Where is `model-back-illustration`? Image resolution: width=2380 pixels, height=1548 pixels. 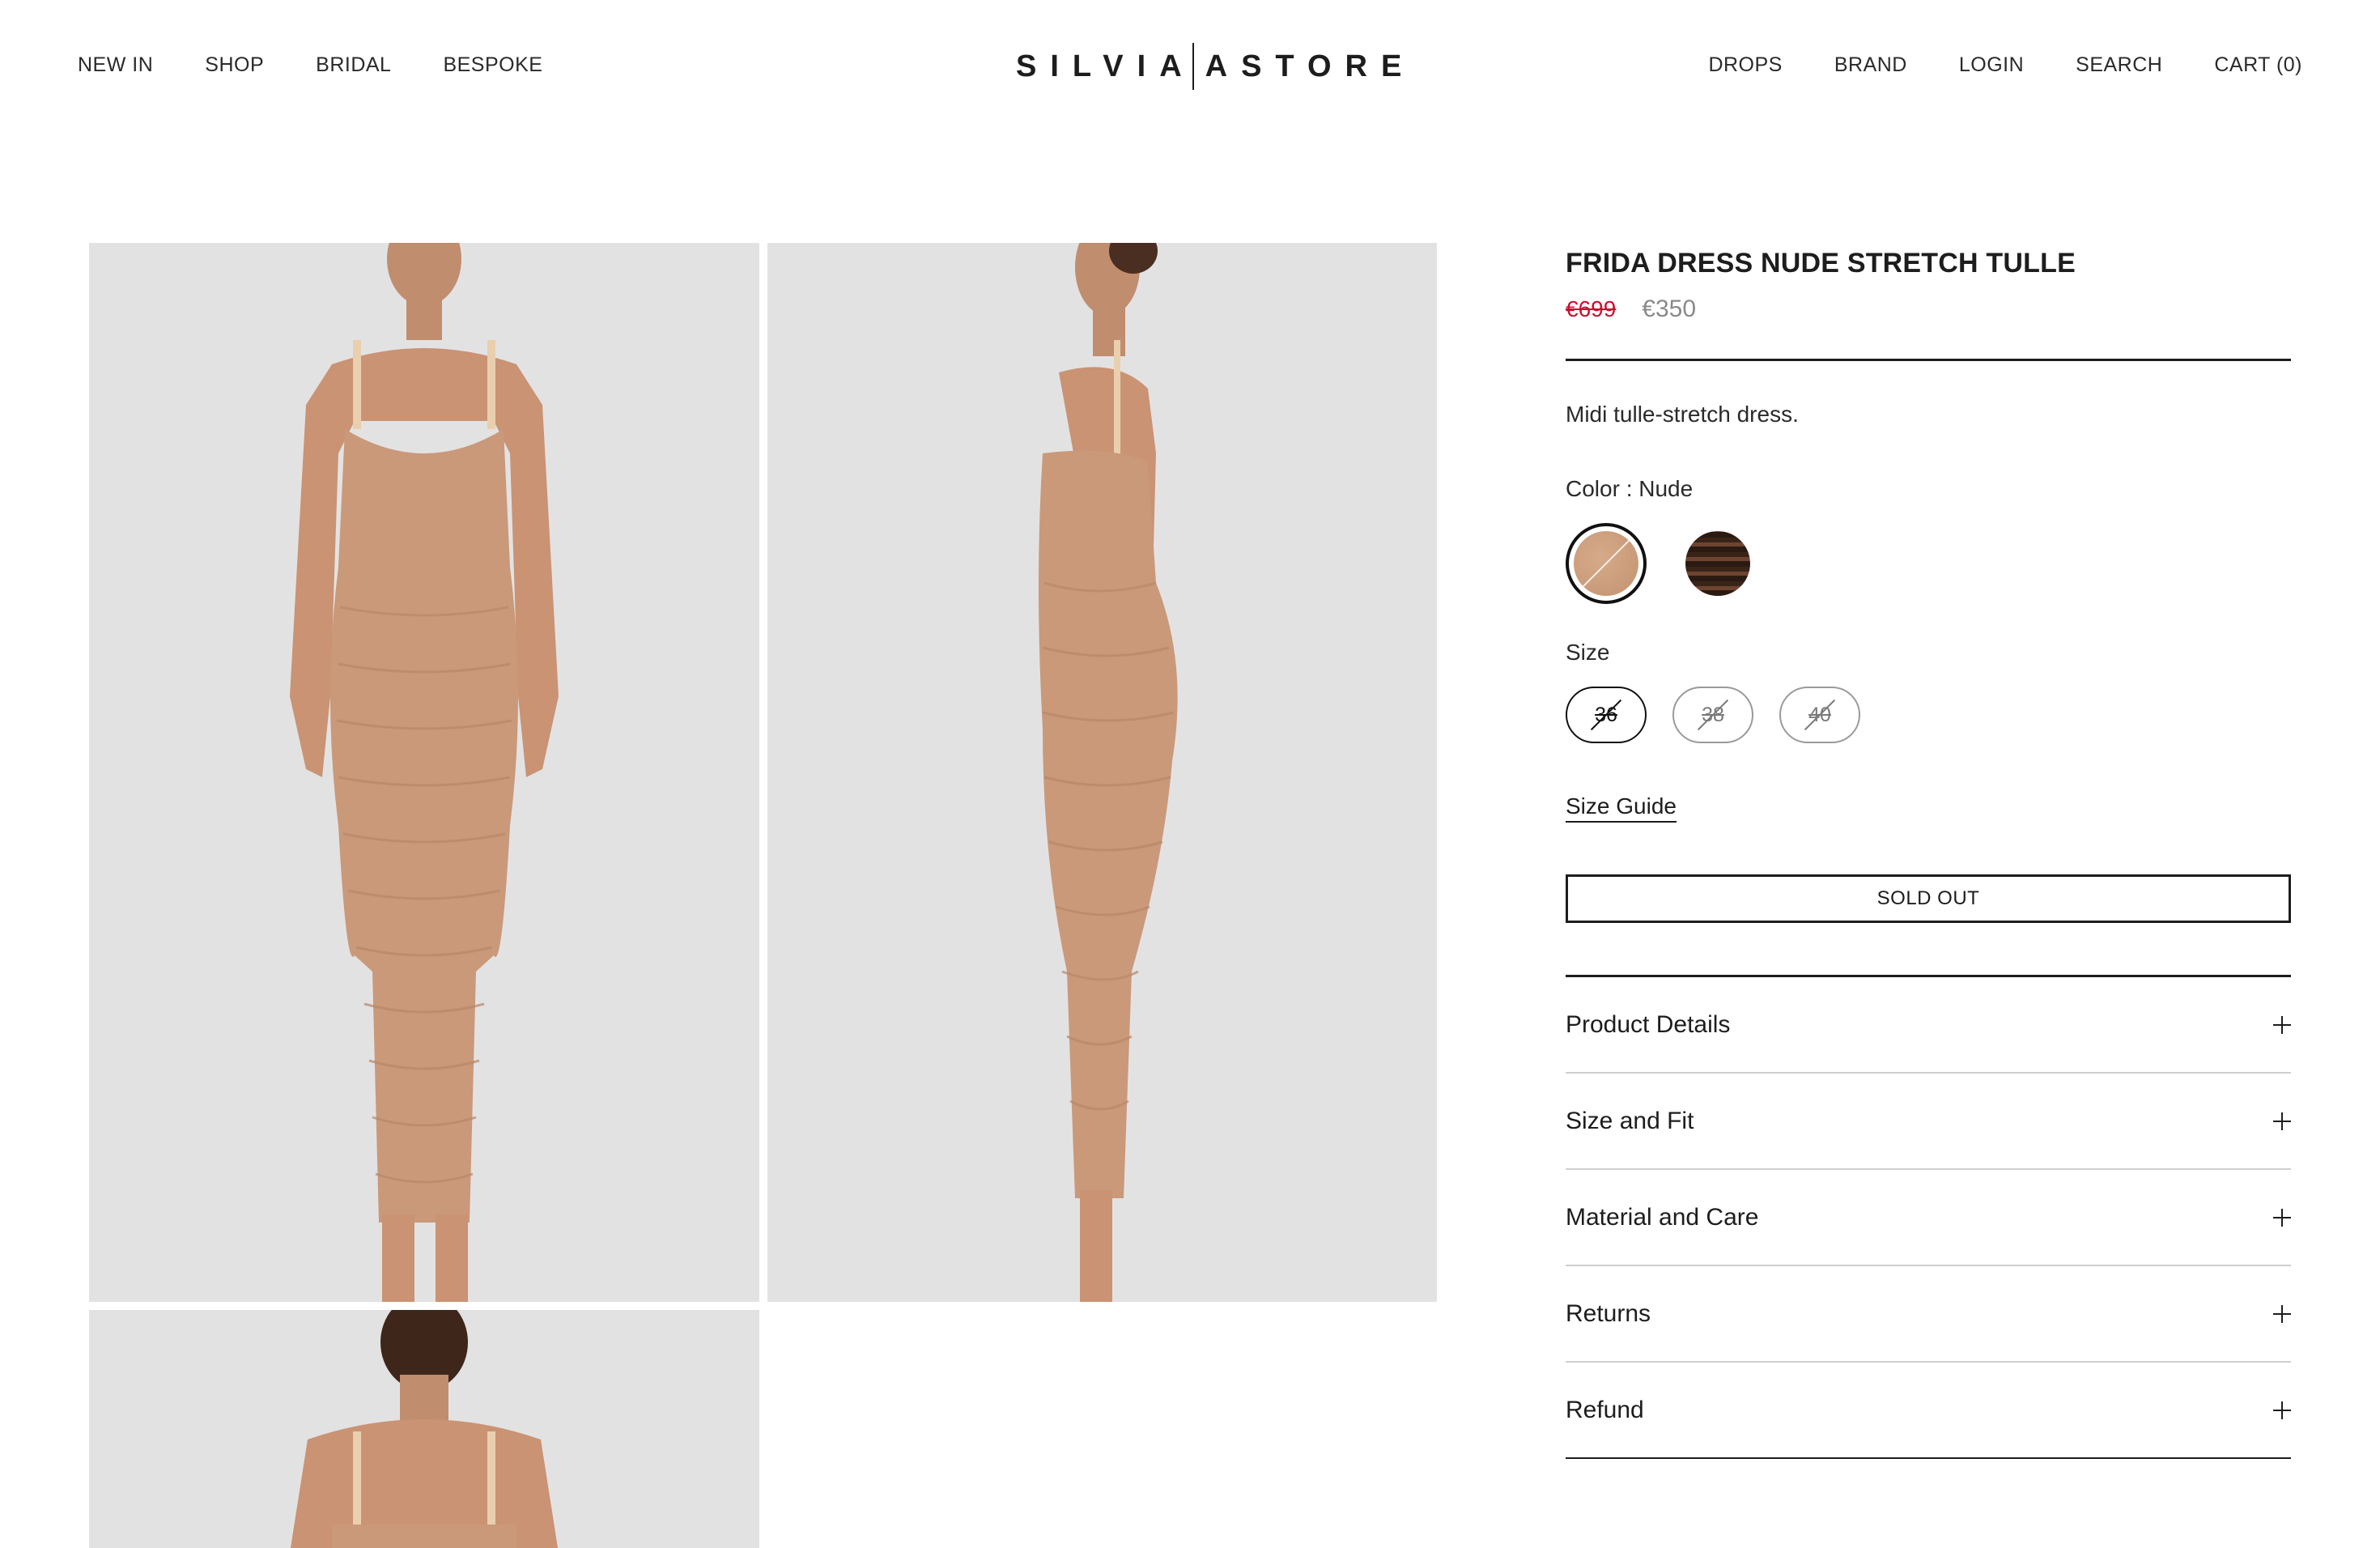
model-back-illustration is located at coordinates (424, 1429).